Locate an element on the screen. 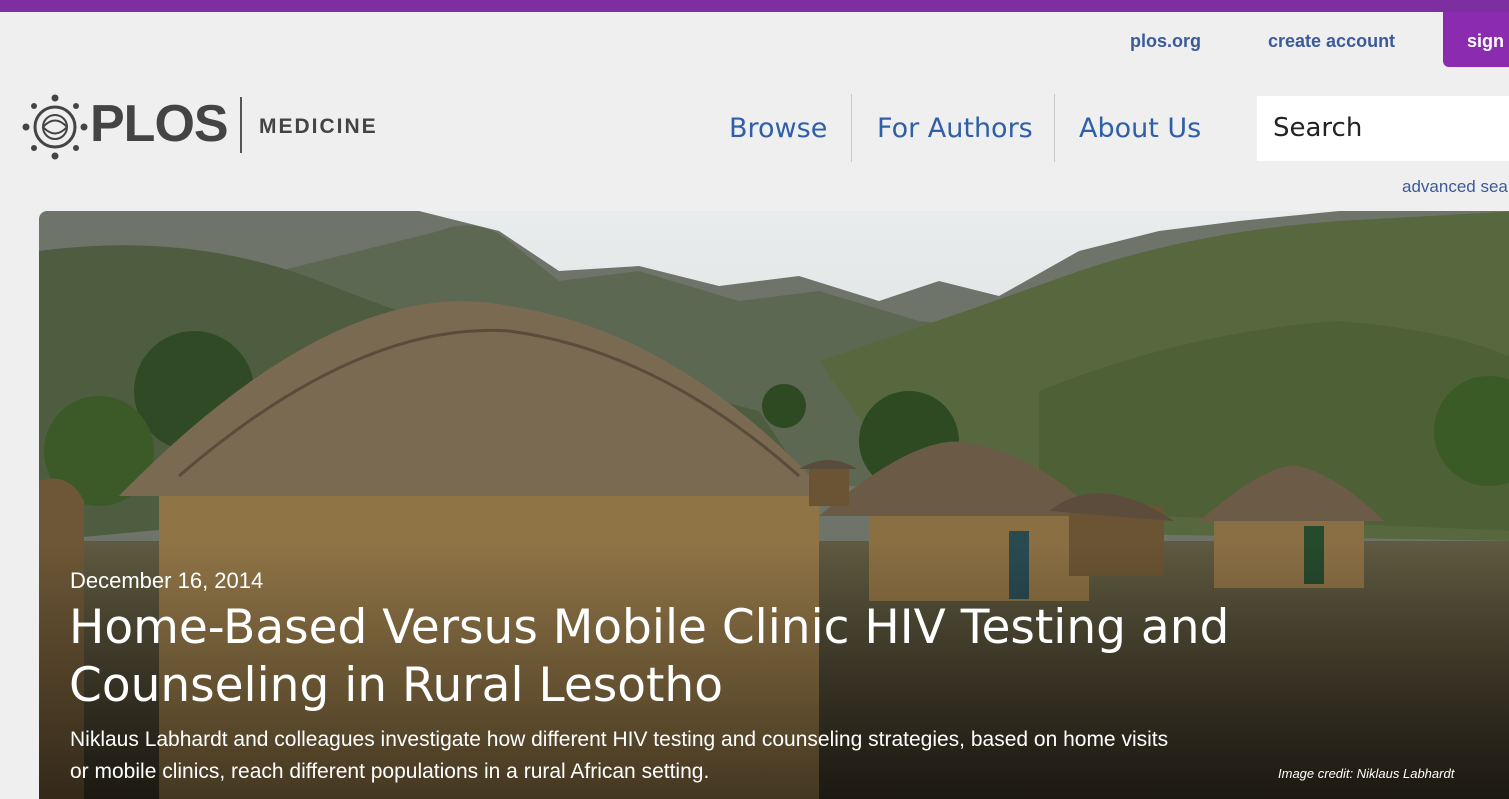  create-account-link: create account is located at coordinates (1331, 41).